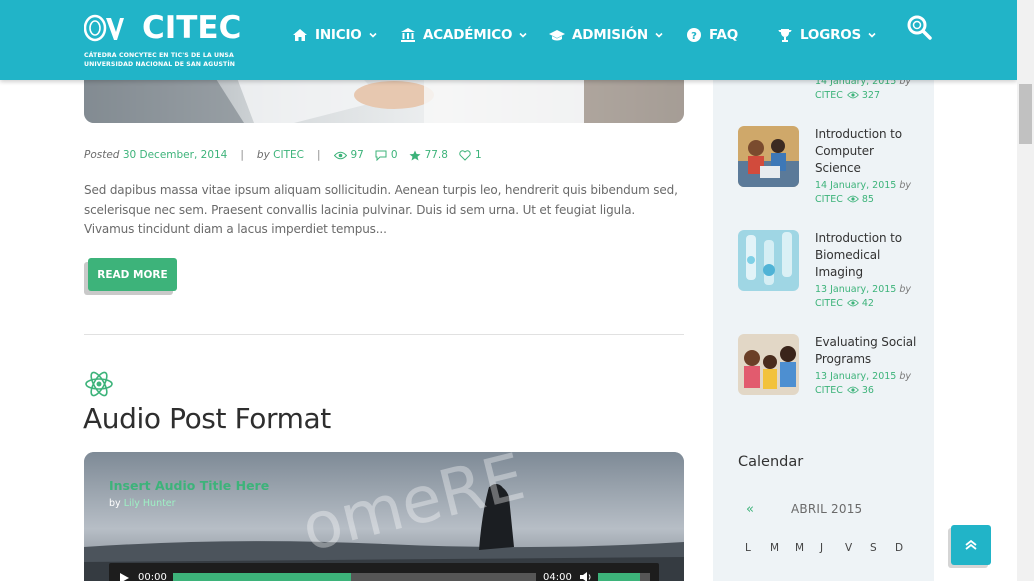  I want to click on nav-label-faq: FAQ, so click(723, 35).